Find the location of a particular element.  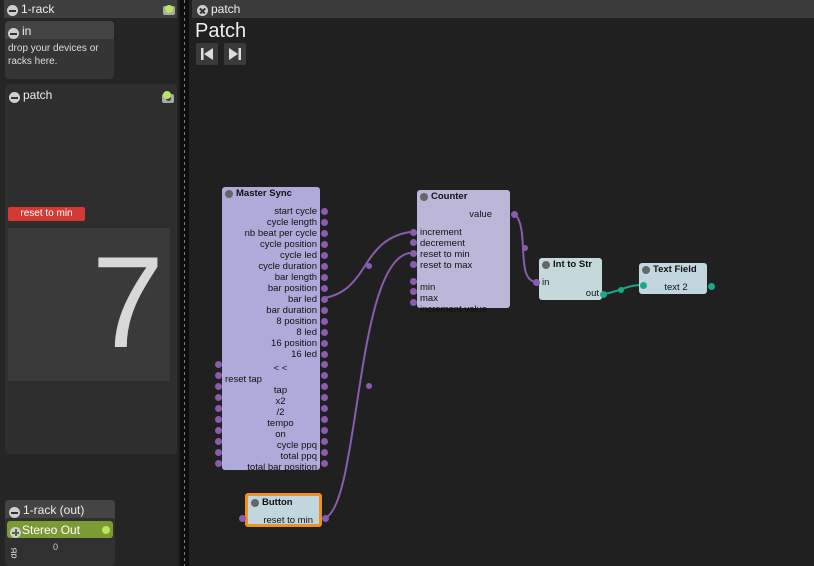

master-sync-output: 16 led is located at coordinates (304, 354).